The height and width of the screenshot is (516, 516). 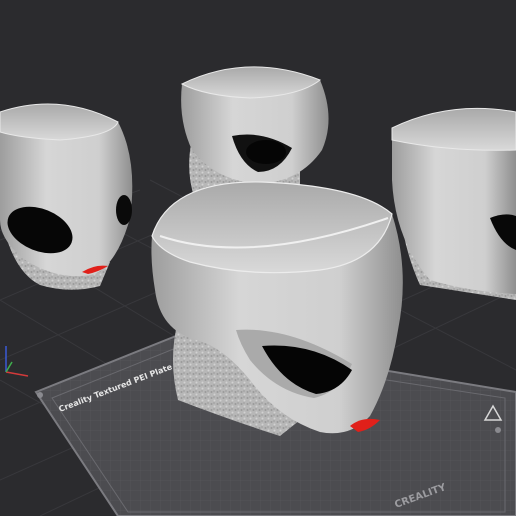 What do you see at coordinates (66, 196) in the screenshot?
I see `model-alien-left` at bounding box center [66, 196].